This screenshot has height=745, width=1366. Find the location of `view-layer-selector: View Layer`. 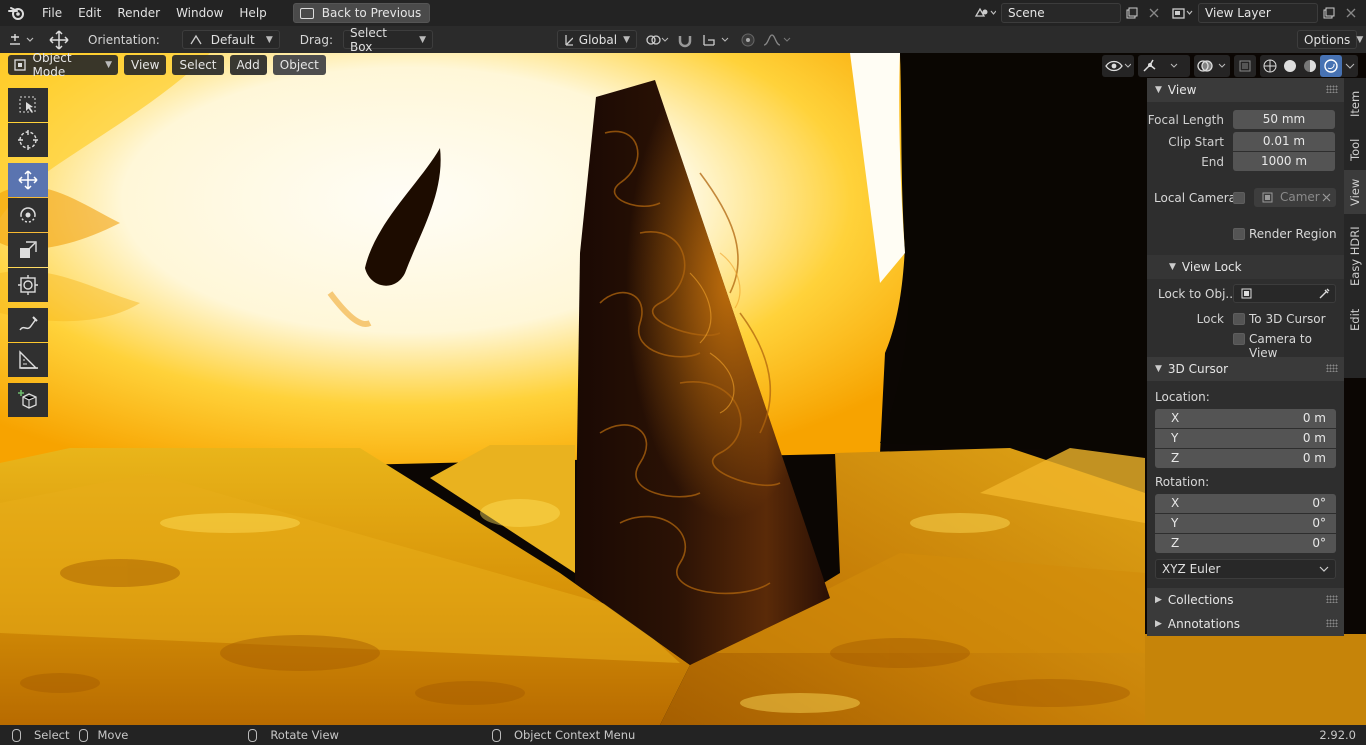

view-layer-selector: View Layer is located at coordinates (1264, 13).